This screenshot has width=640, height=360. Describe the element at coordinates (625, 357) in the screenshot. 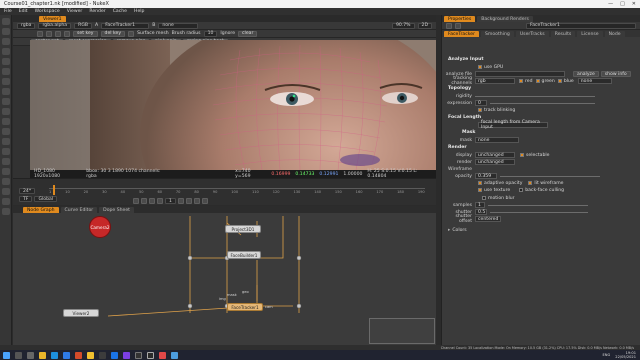

I see `clock-date: 22/05/2021` at that location.